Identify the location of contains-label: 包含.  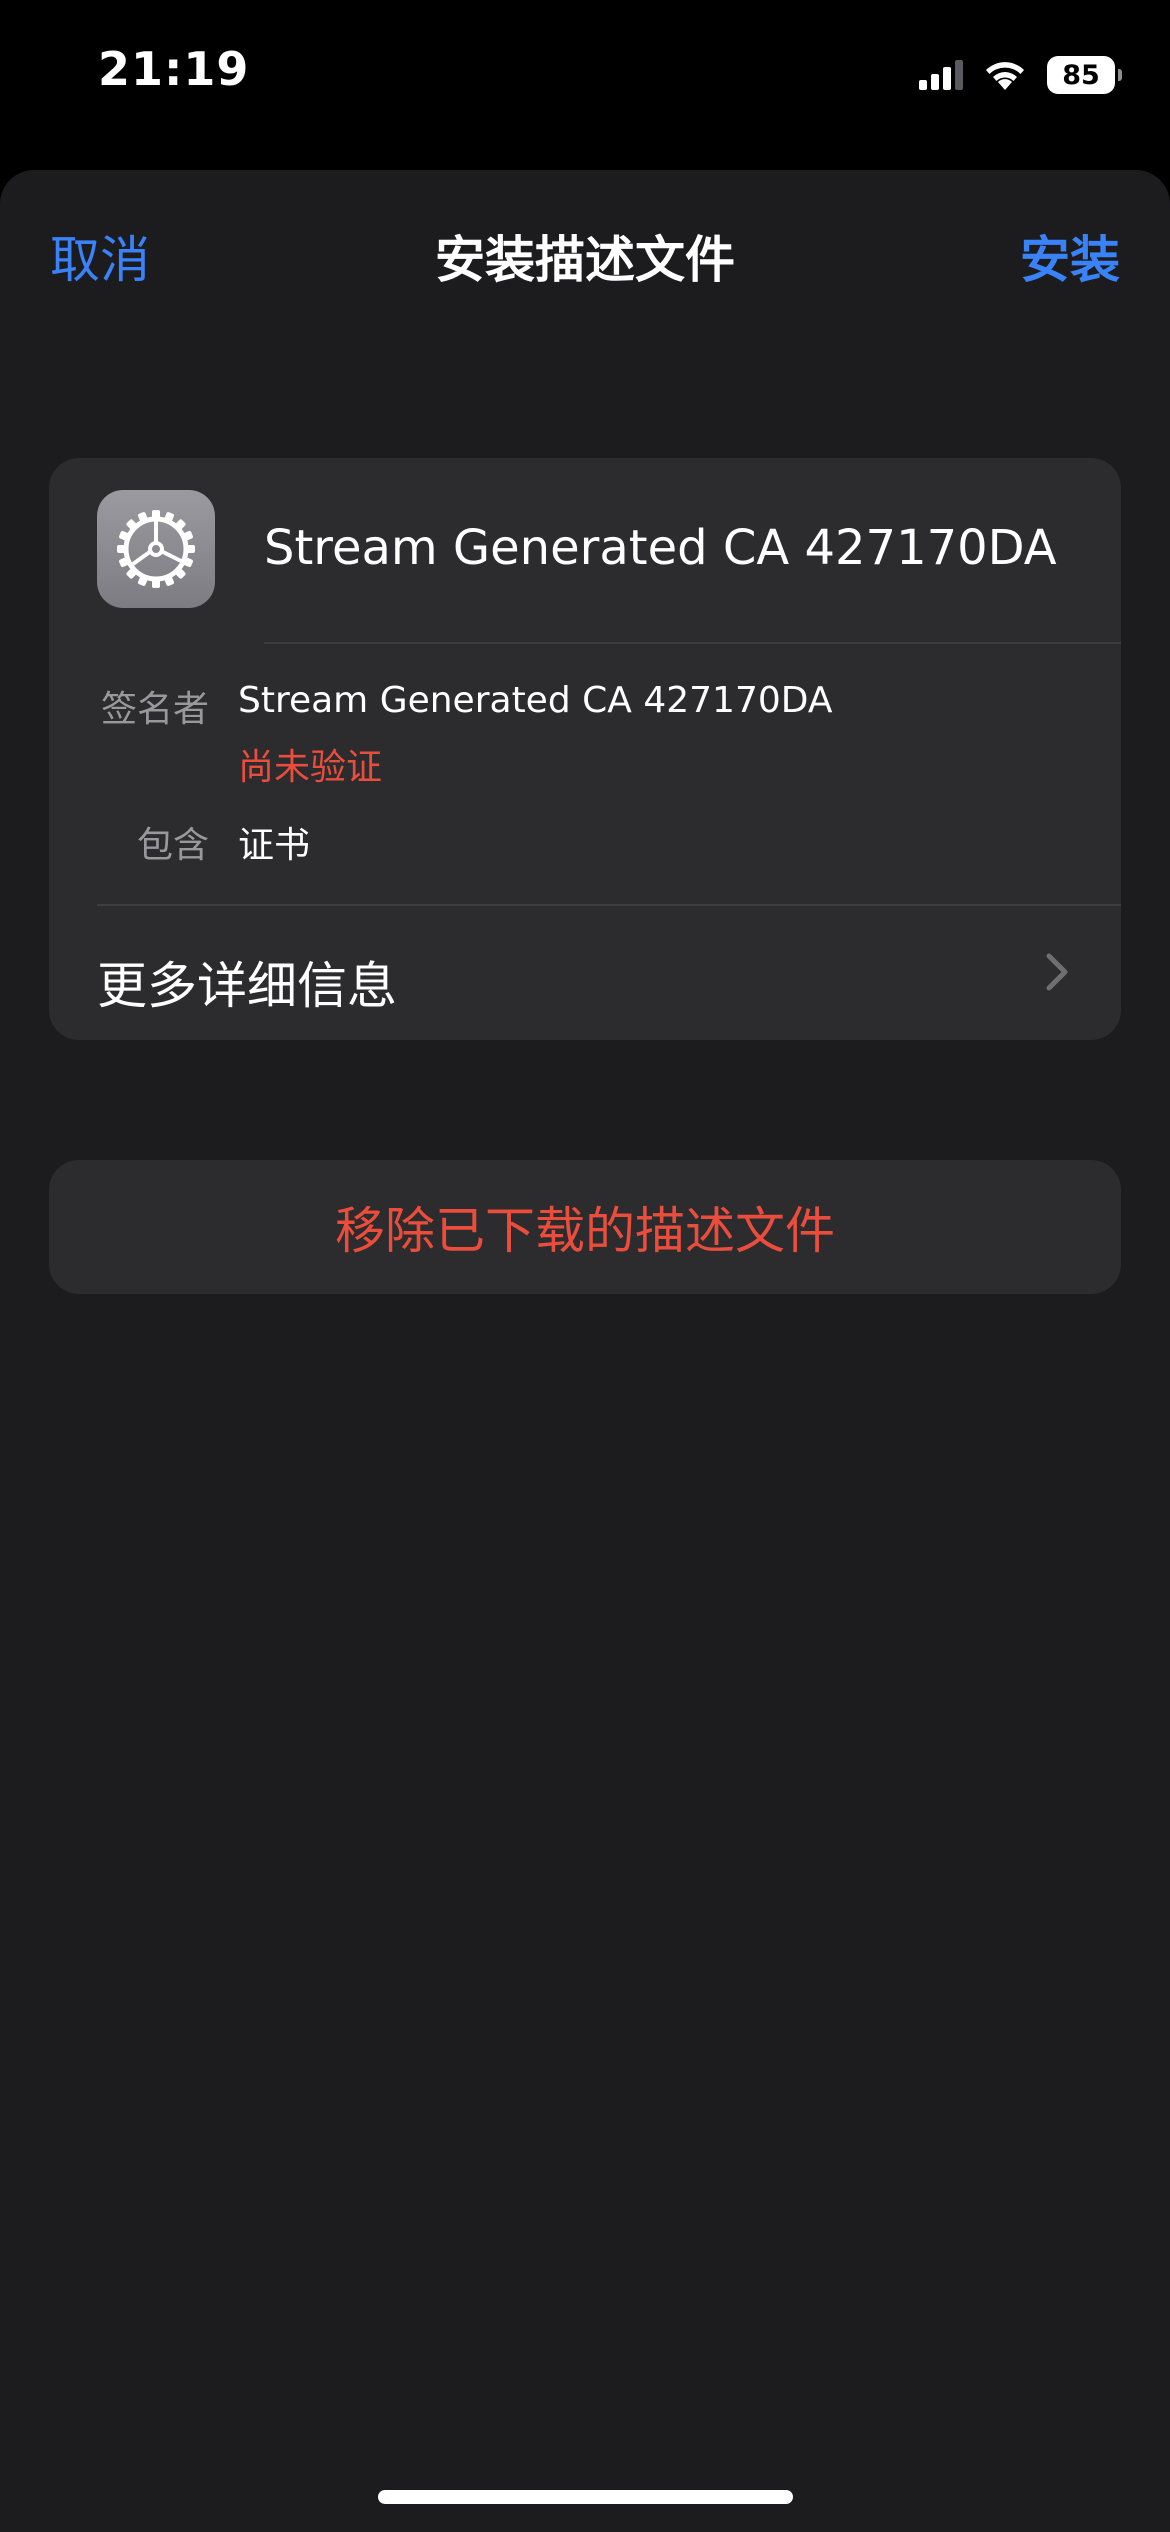
(172, 845).